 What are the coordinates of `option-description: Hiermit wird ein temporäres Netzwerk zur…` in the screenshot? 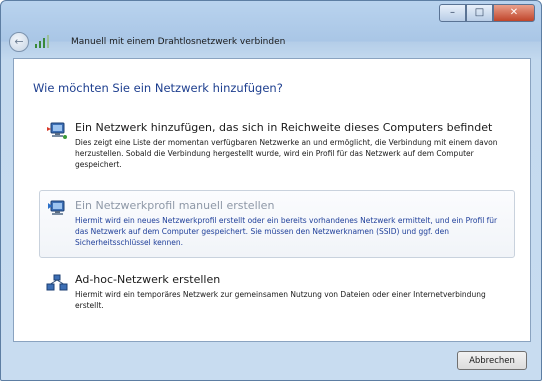 It's located at (280, 300).